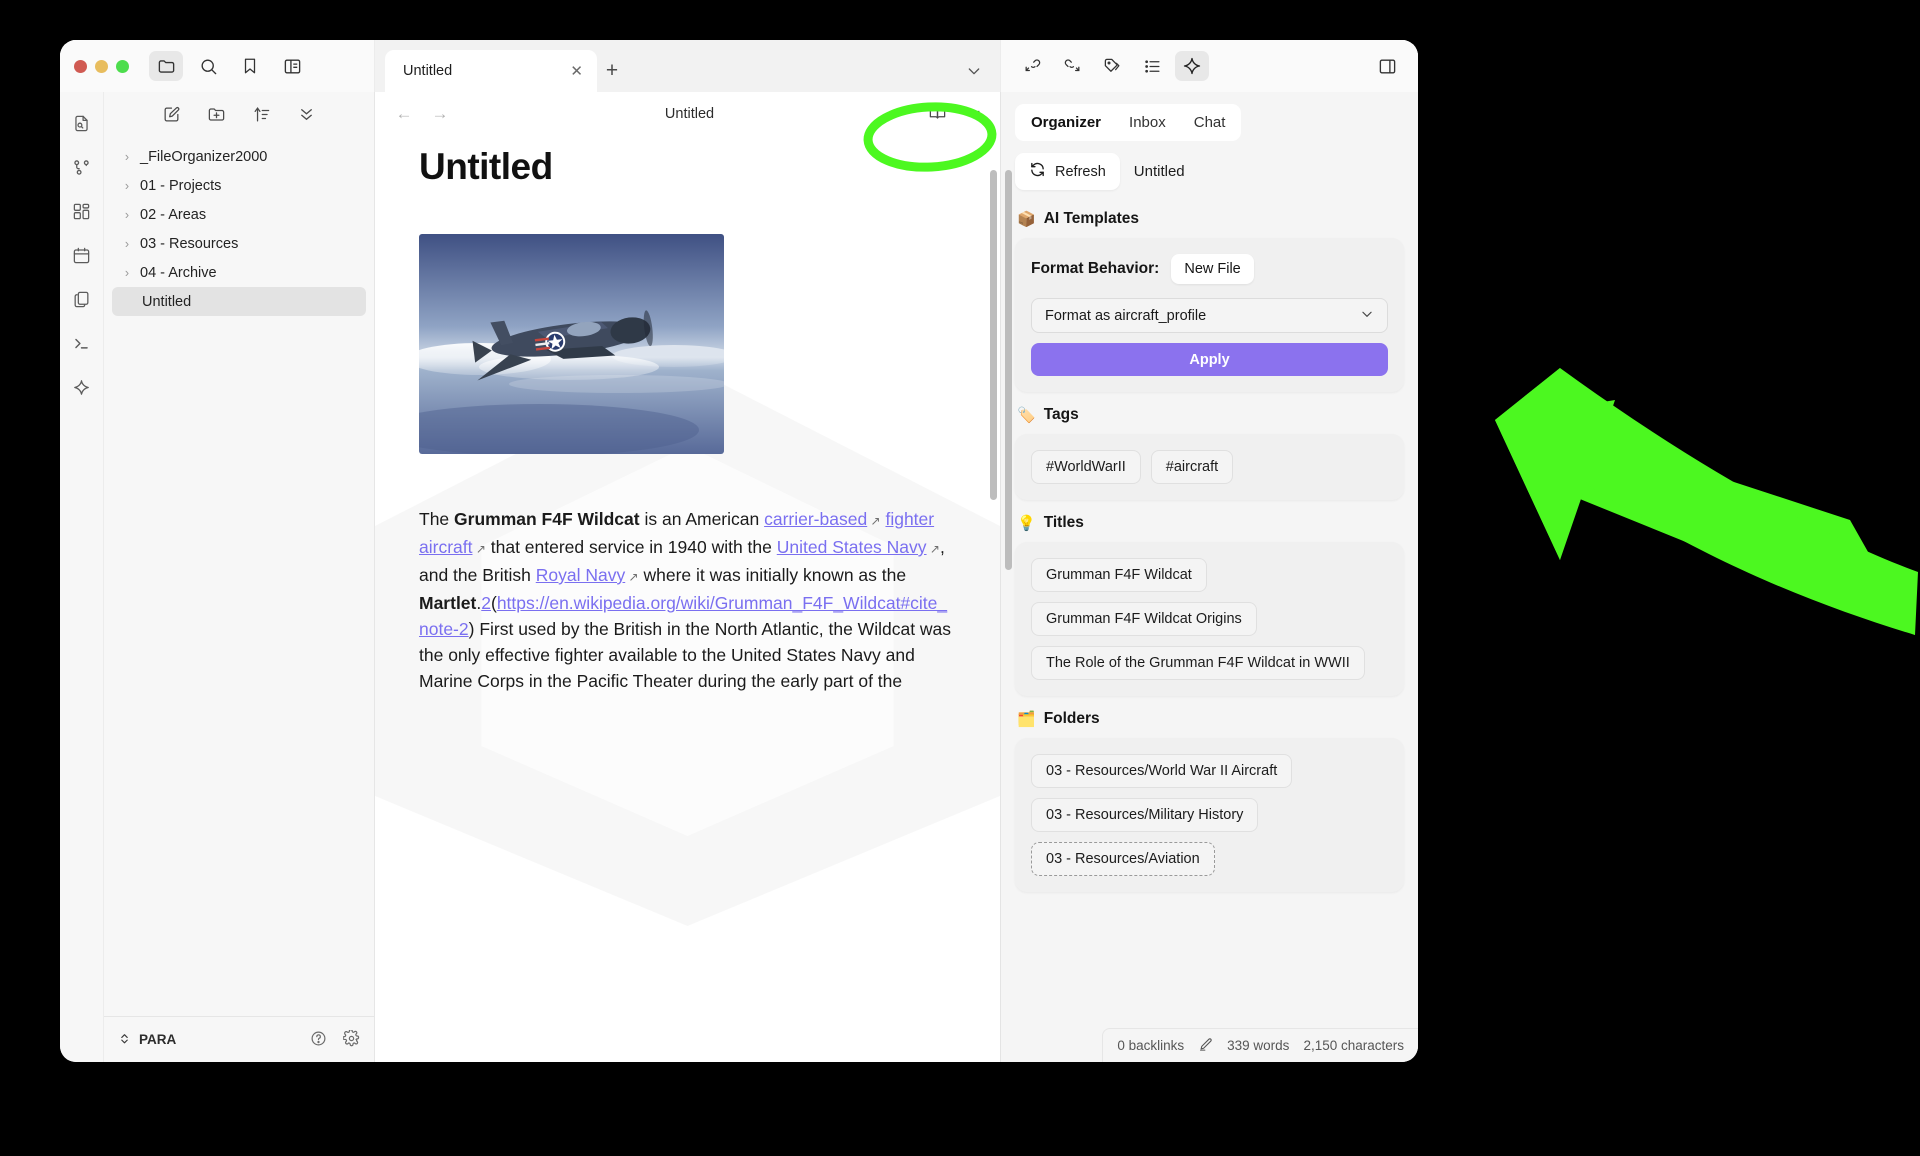 The image size is (1920, 1156). What do you see at coordinates (189, 243) in the screenshot?
I see `explorer-item-label: 03 - Resources` at bounding box center [189, 243].